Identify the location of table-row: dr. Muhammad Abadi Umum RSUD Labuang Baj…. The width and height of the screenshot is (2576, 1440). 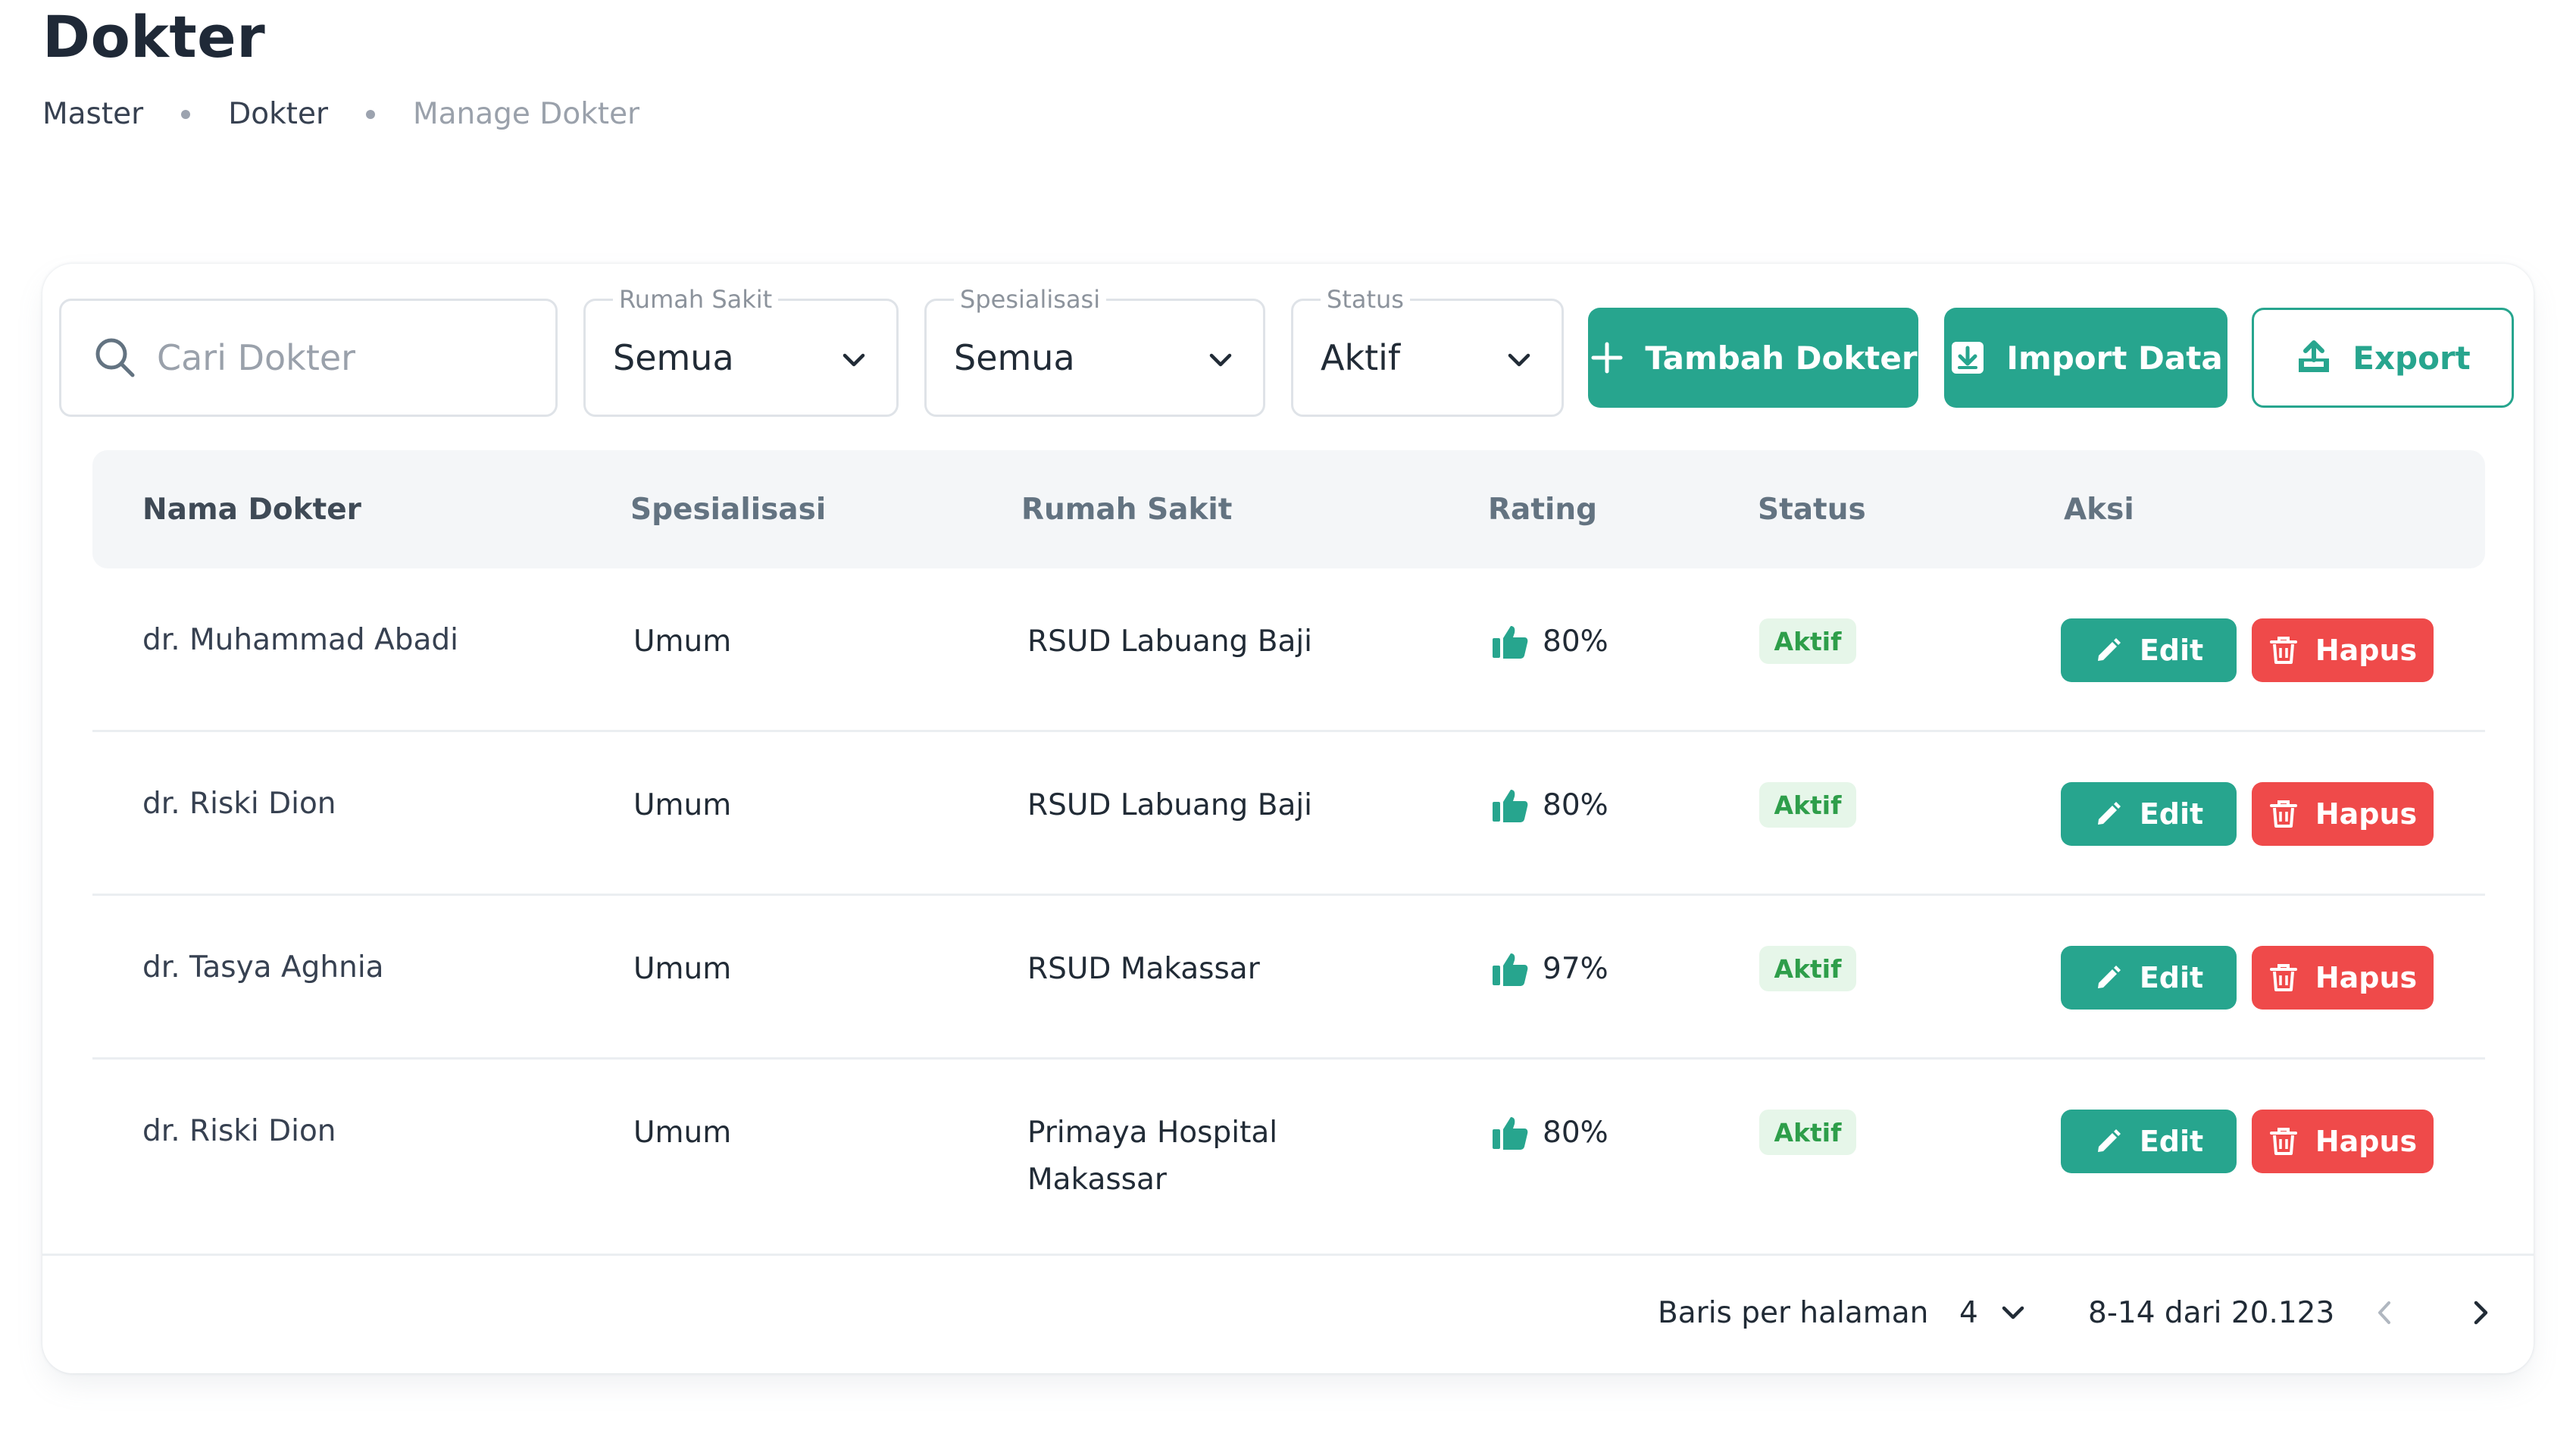
(1288, 650).